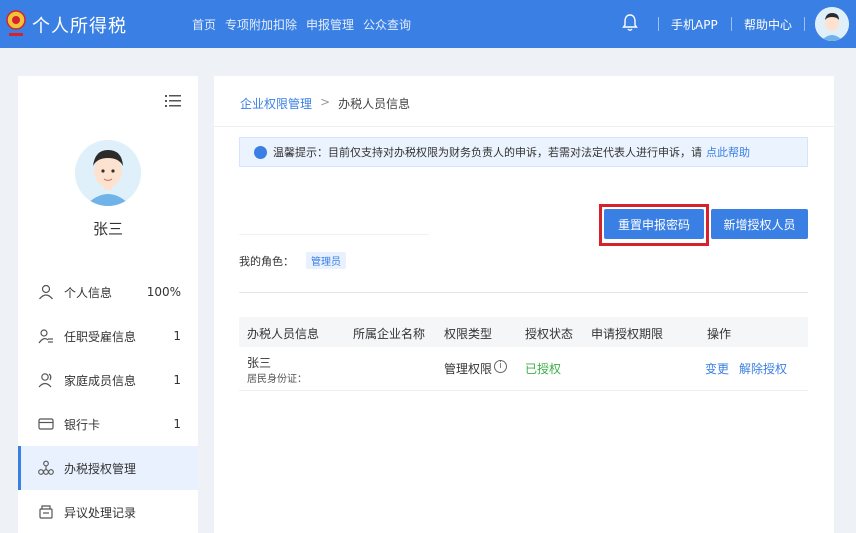  I want to click on role-row: 我的角色： 管理员, so click(292, 260).